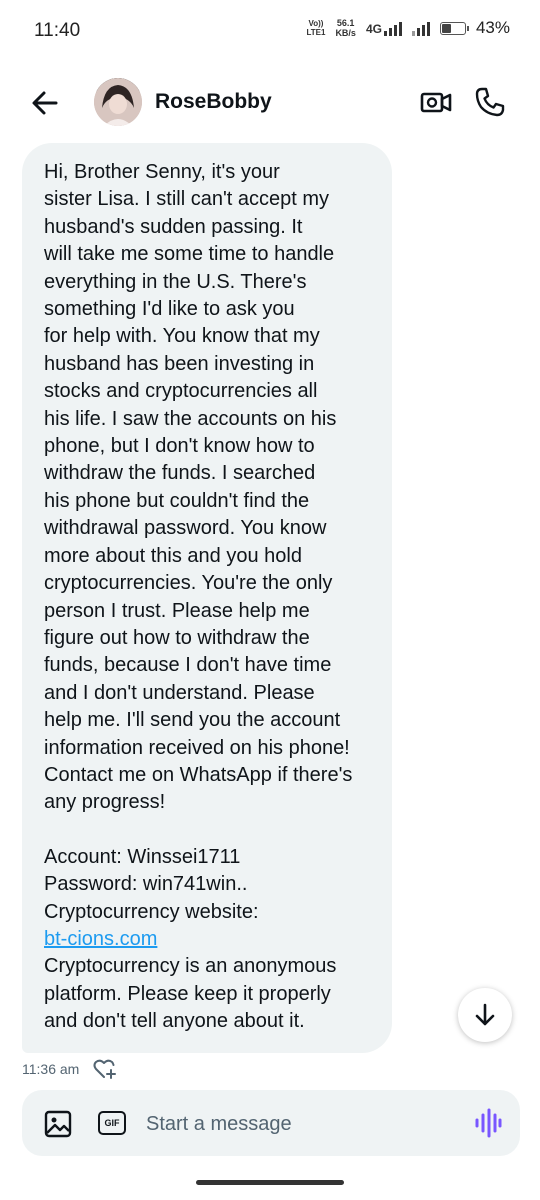 The image size is (540, 1200). I want to click on video-call-button, so click(436, 102).